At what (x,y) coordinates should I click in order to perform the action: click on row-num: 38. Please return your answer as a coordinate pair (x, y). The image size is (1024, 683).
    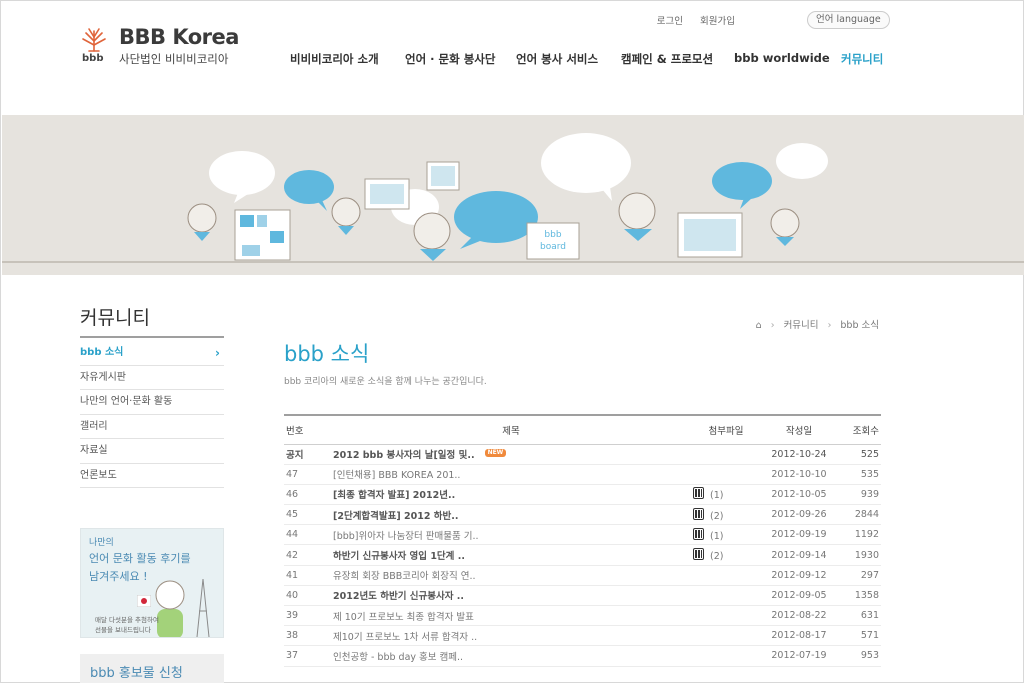
    Looking at the image, I should click on (306, 636).